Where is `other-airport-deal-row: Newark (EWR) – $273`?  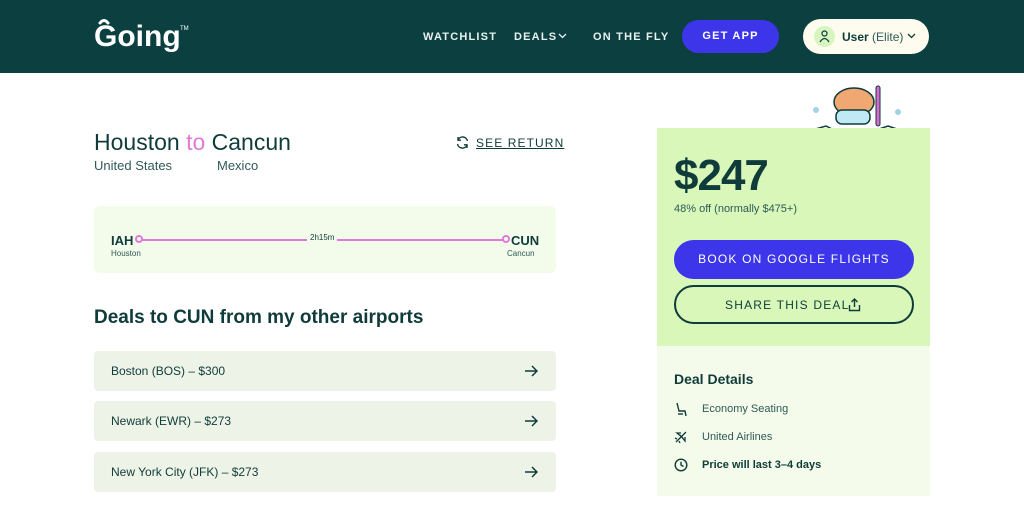 other-airport-deal-row: Newark (EWR) – $273 is located at coordinates (325, 421).